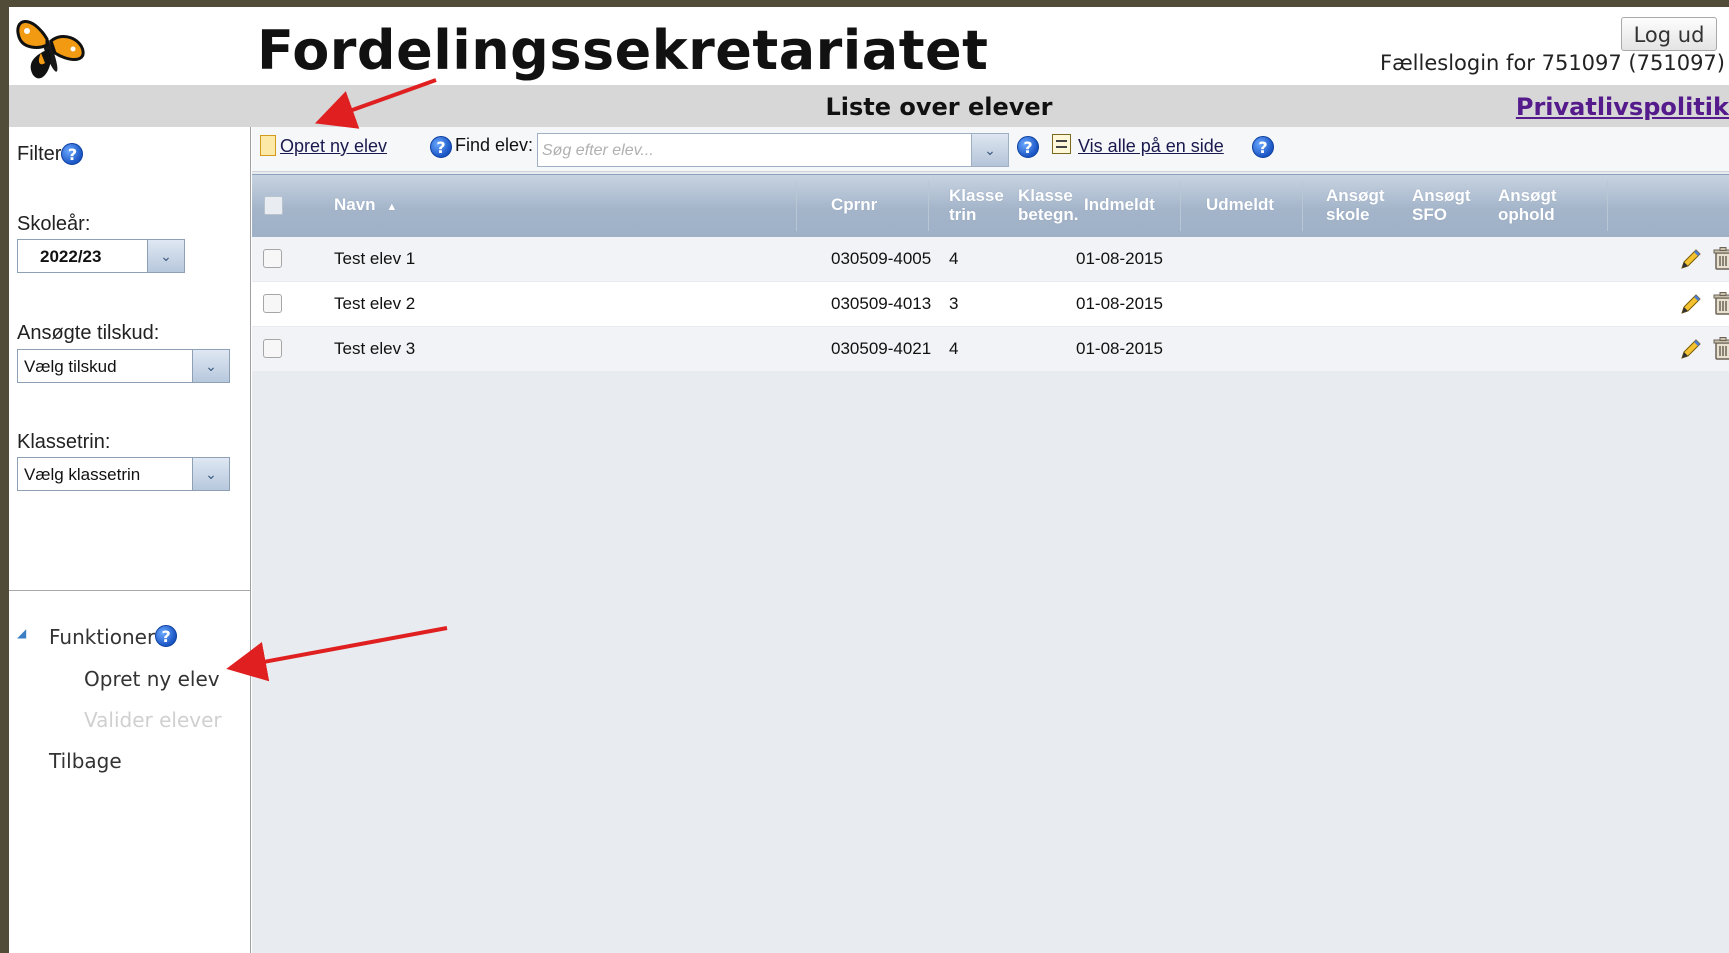  What do you see at coordinates (976, 195) in the screenshot?
I see `column-grade-line1: Klasse` at bounding box center [976, 195].